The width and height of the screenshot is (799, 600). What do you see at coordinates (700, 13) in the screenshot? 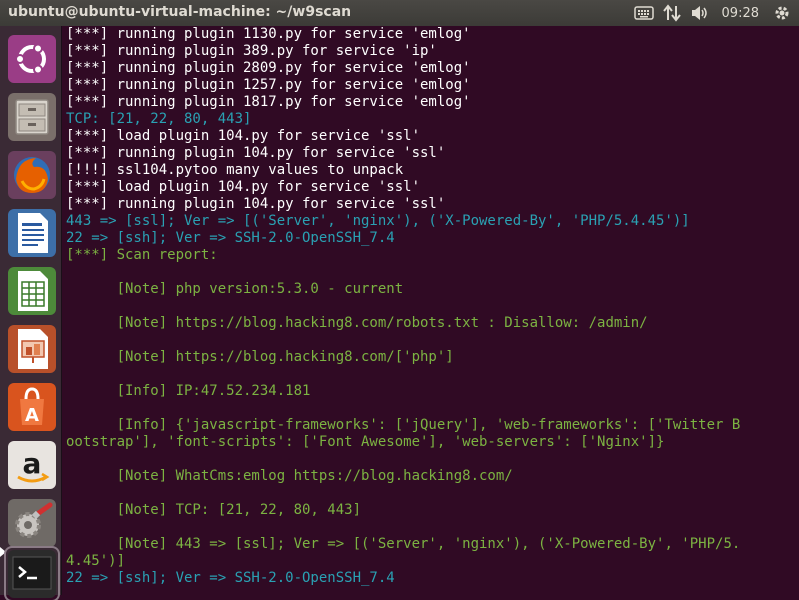
I see `volume-icon` at bounding box center [700, 13].